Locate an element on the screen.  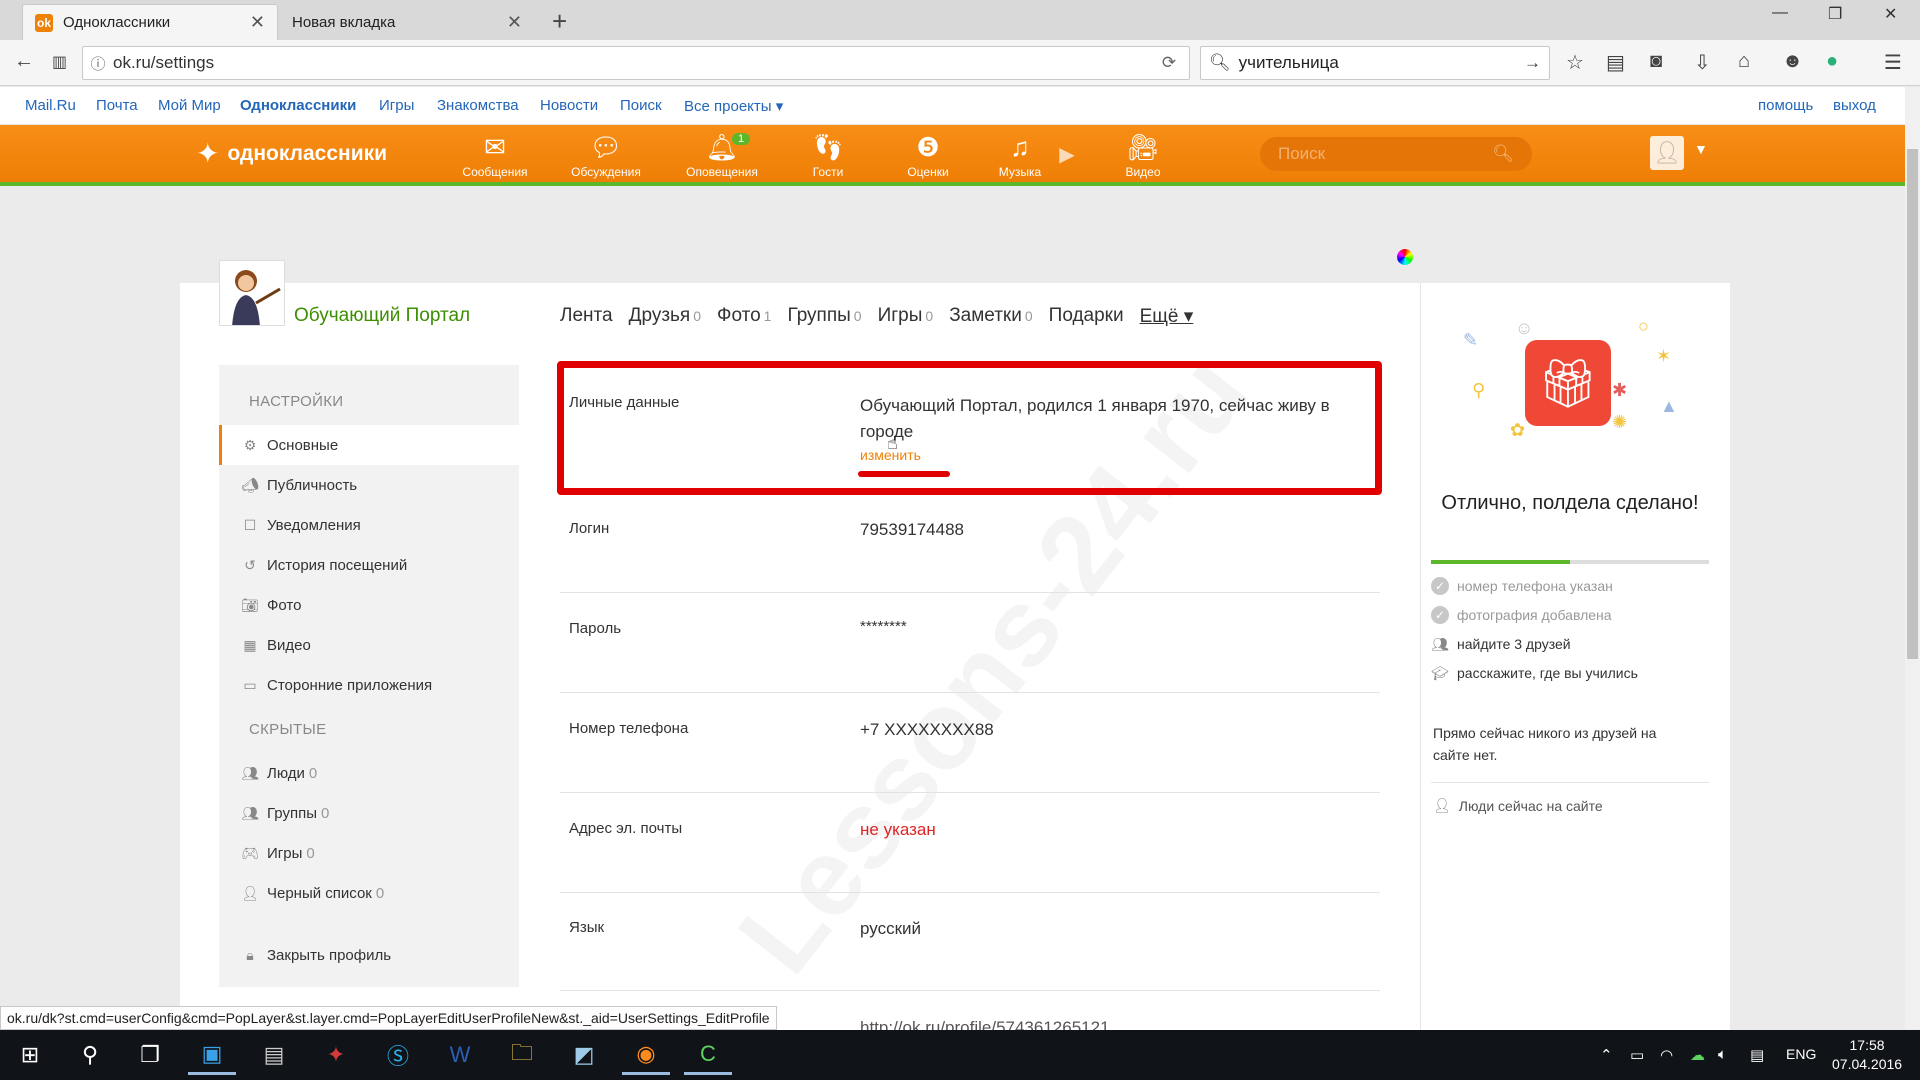
sidebar-item-photo: 📷︎ Фото is located at coordinates (369, 605).